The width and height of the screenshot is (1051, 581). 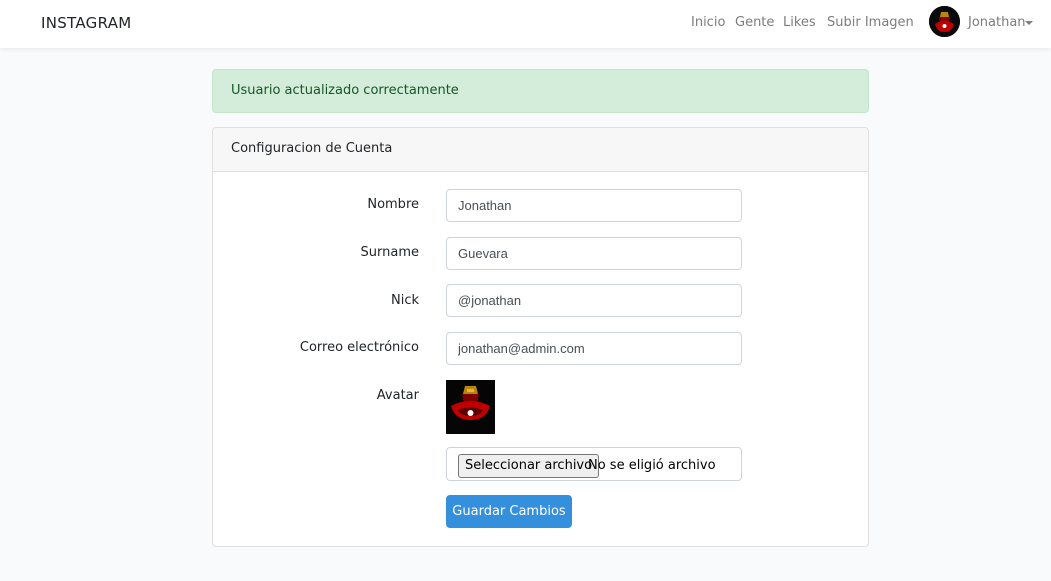 I want to click on choose-file-button: Seleccionar archivo, so click(x=529, y=466).